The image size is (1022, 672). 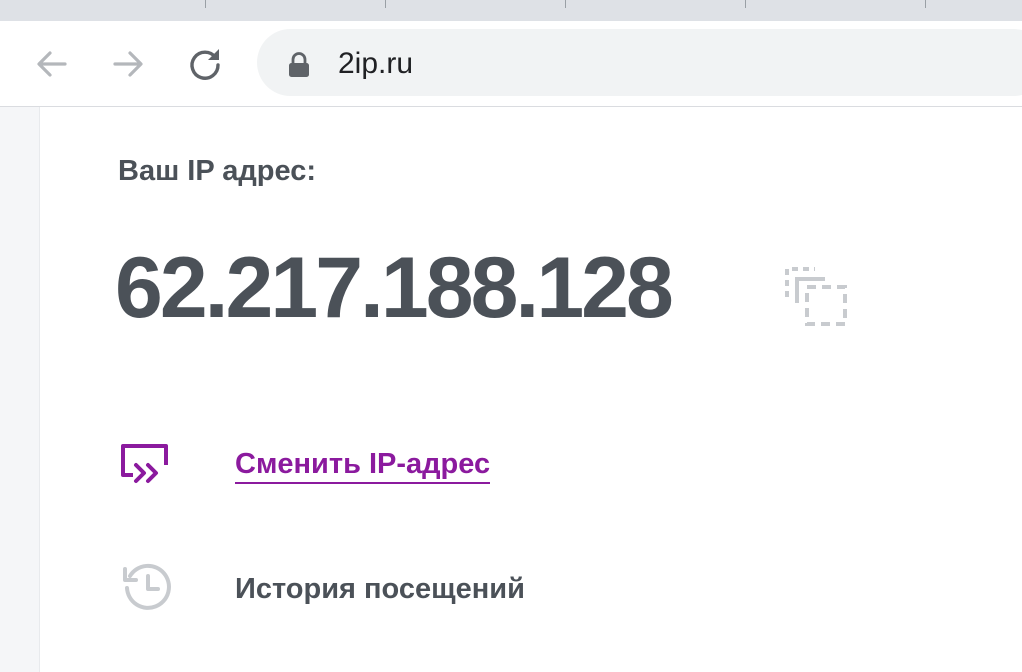 What do you see at coordinates (20, 389) in the screenshot?
I see `left-sidebar` at bounding box center [20, 389].